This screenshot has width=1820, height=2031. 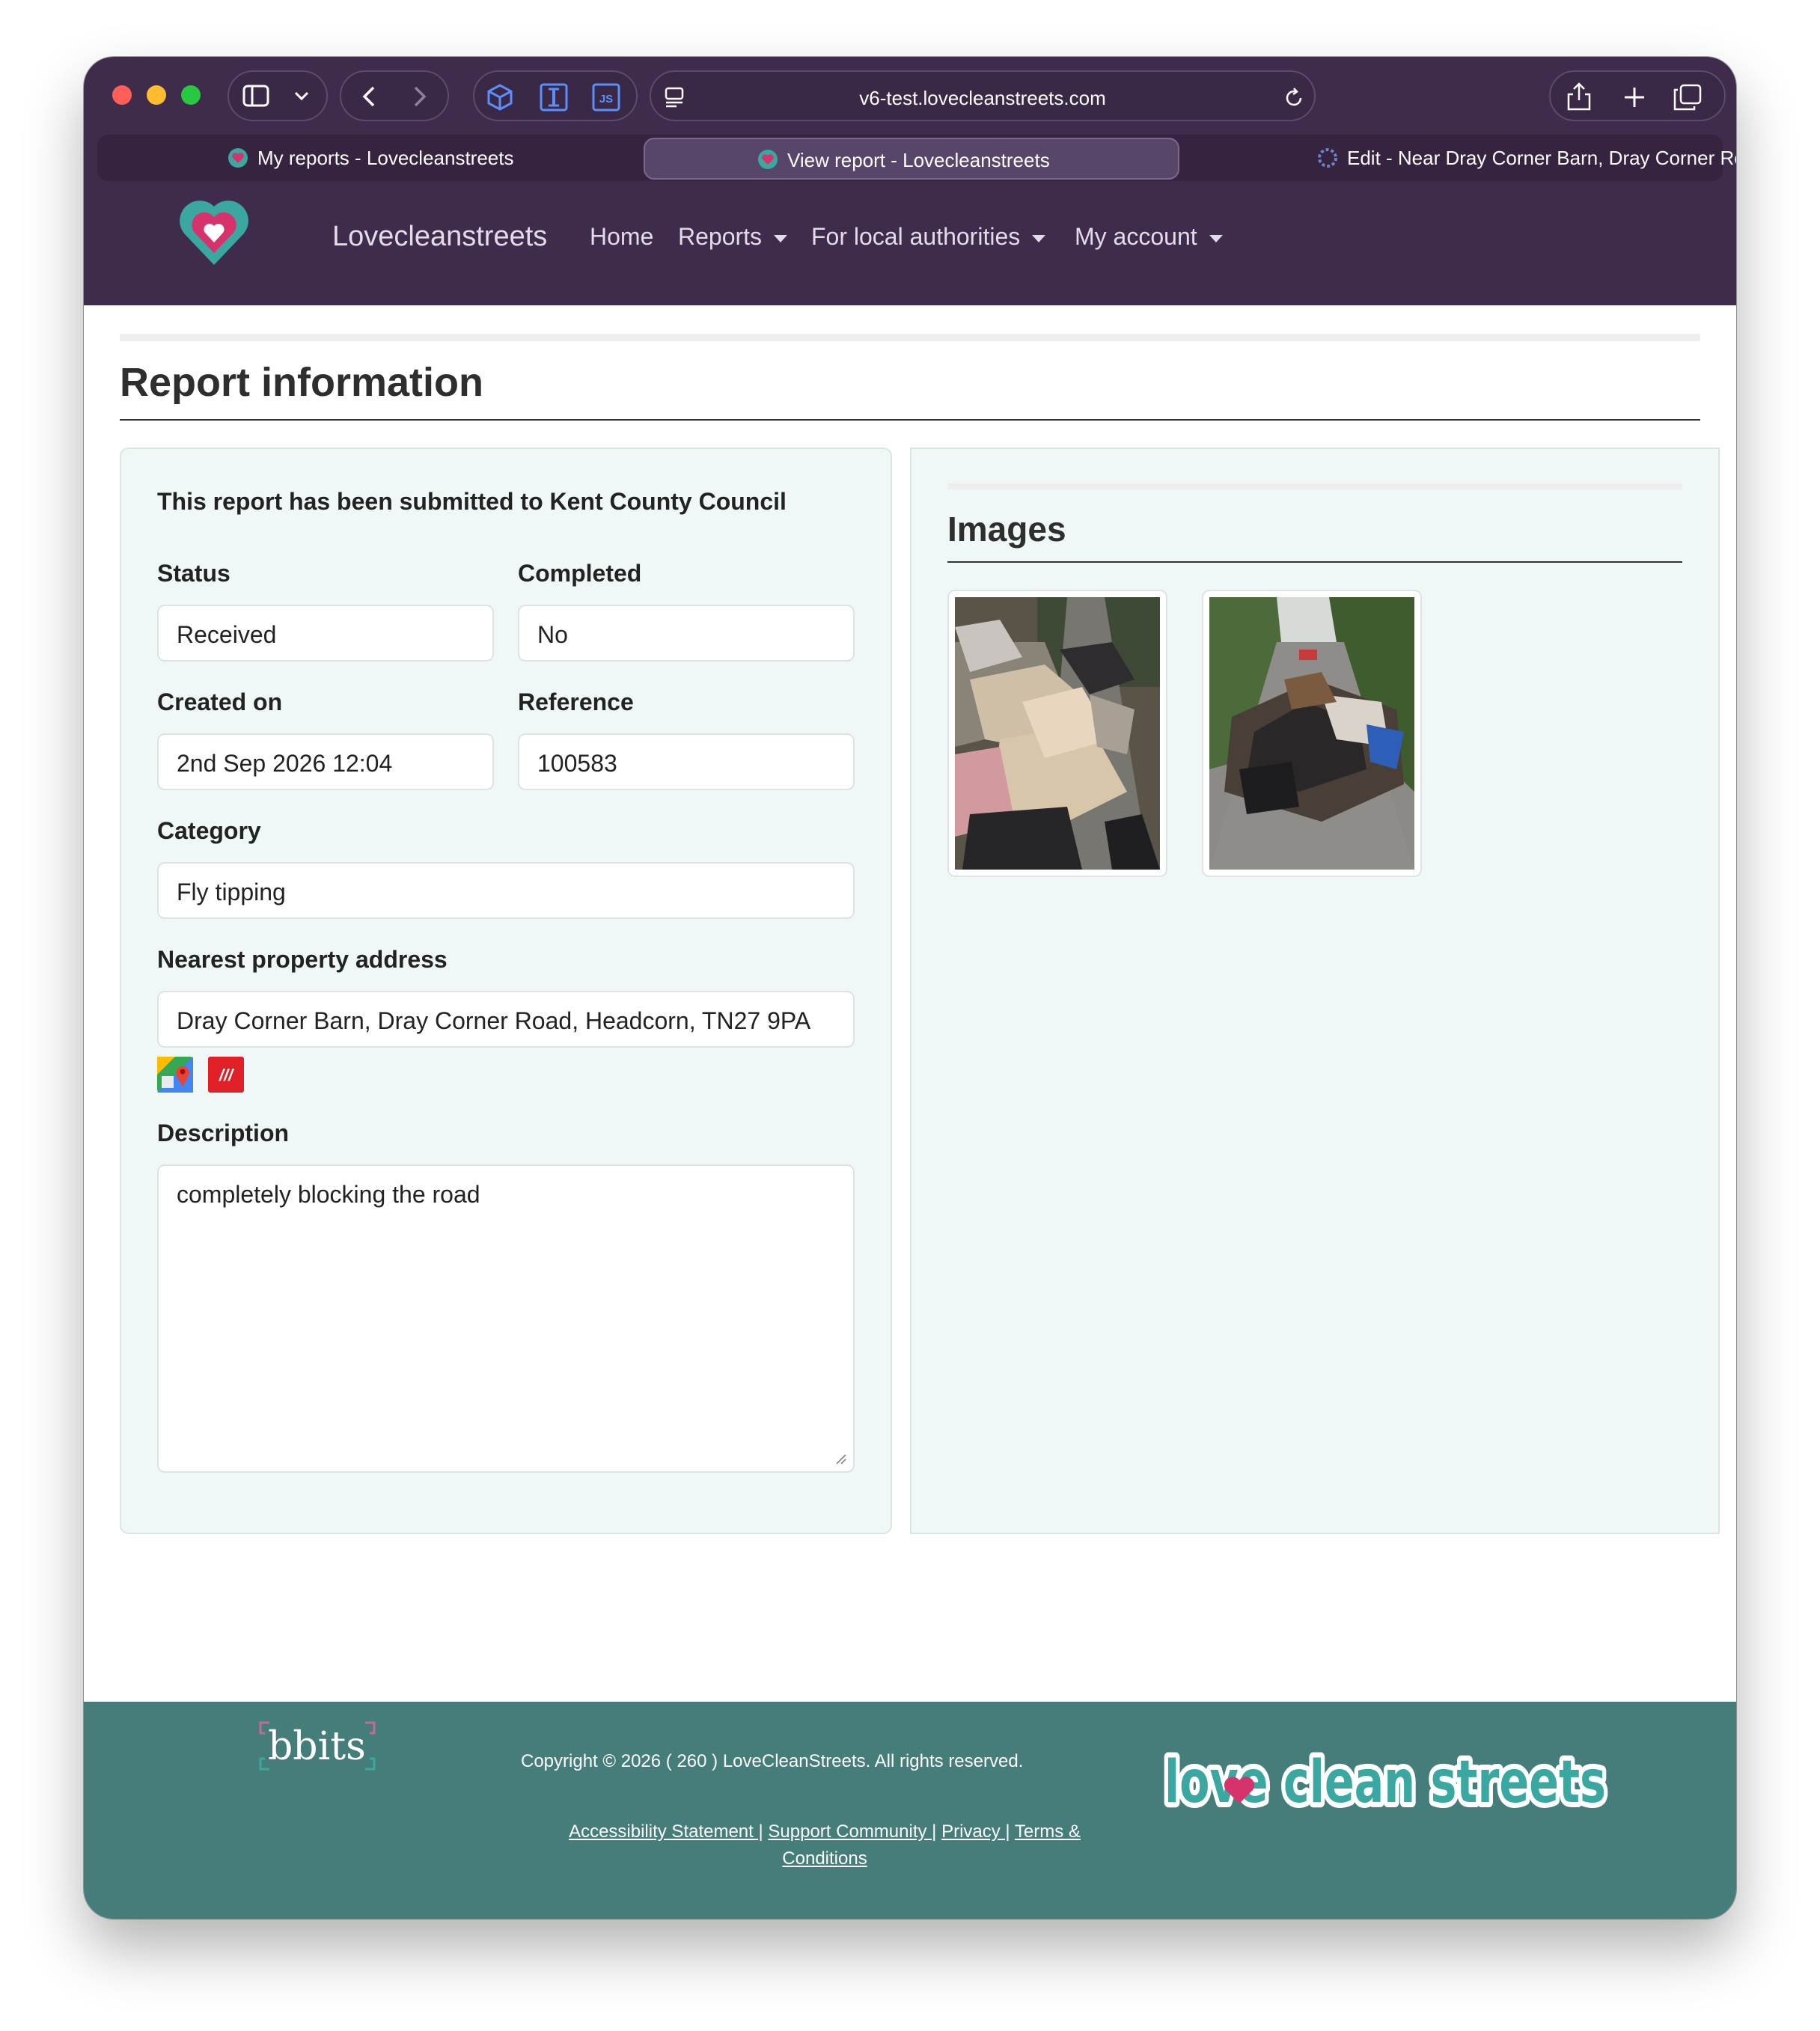 What do you see at coordinates (420, 96) in the screenshot?
I see `forward-icon` at bounding box center [420, 96].